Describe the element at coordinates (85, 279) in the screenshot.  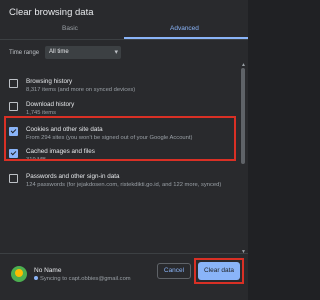
I see `sync-text: Syncing to capt.obbies@gmail.com` at that location.